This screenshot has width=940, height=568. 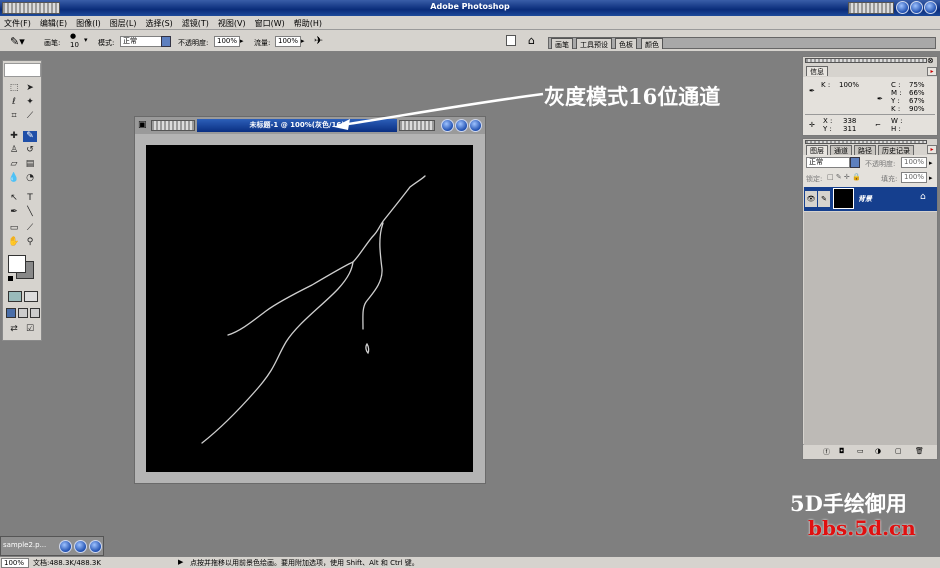 I want to click on blend-mode-dropdown-icon, so click(x=855, y=162).